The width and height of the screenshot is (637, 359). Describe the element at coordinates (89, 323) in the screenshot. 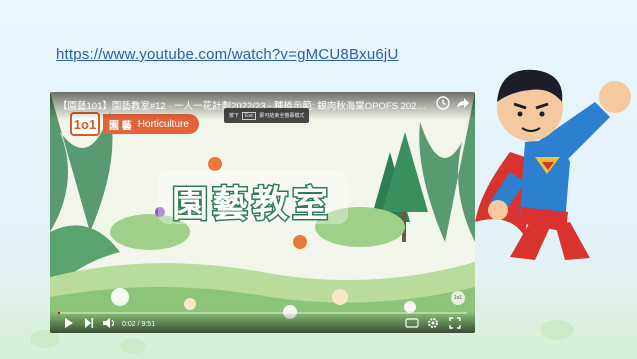

I see `next-icon` at that location.